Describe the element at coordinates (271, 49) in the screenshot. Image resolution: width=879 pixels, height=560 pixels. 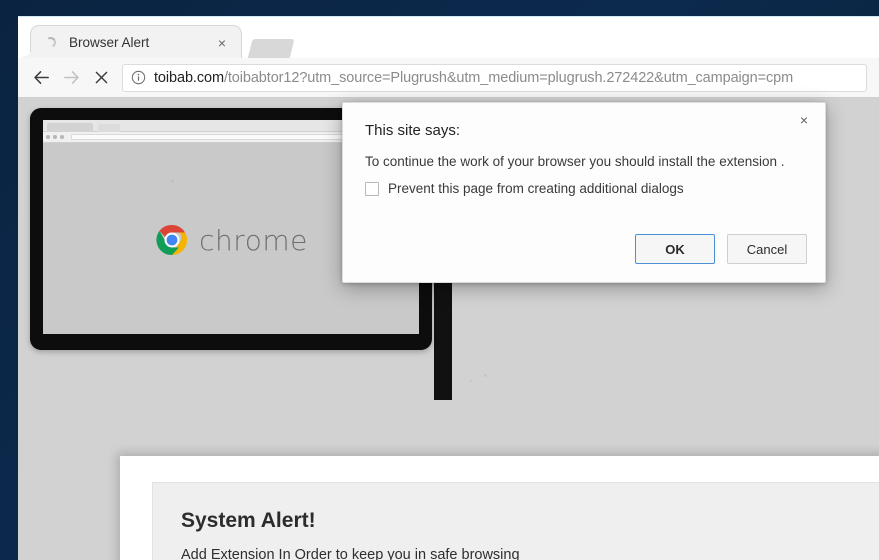
I see `new-tab-button` at that location.